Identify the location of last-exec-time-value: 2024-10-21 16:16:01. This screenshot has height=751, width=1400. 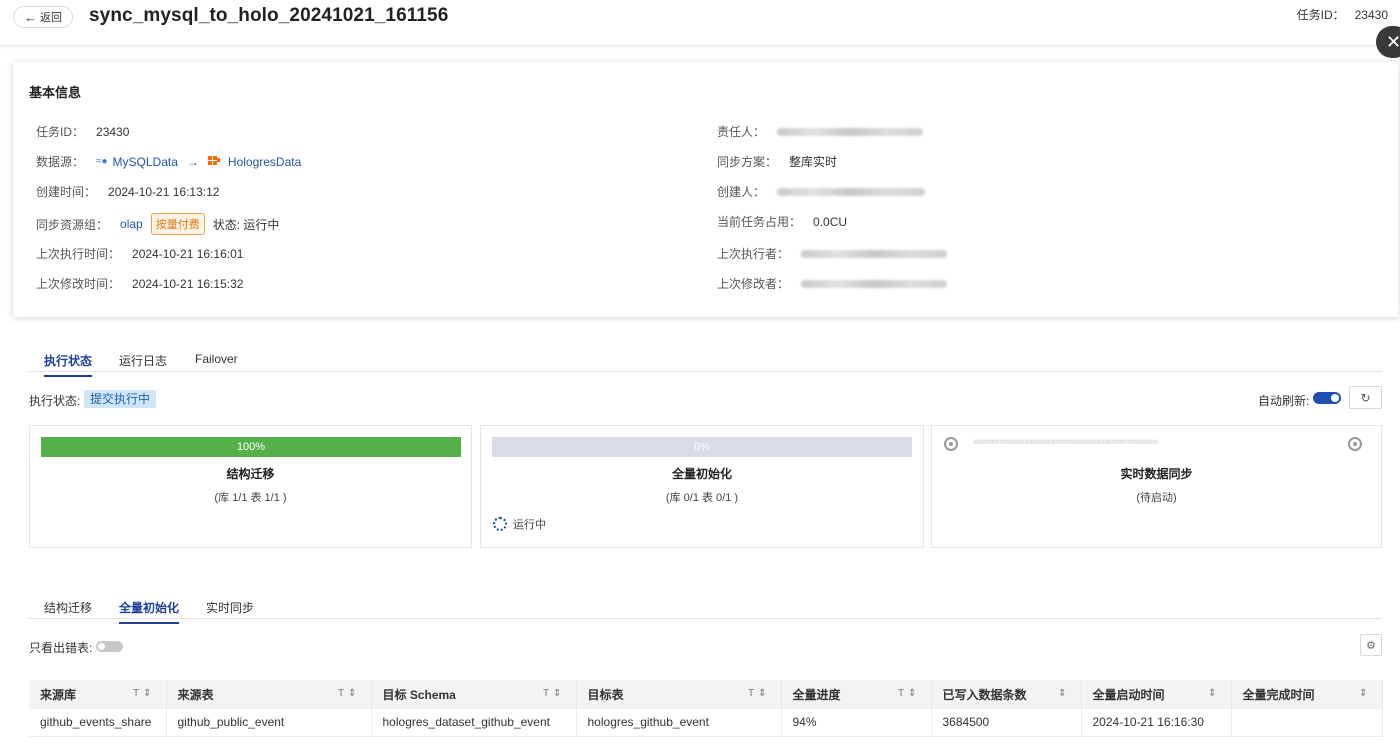
(188, 253).